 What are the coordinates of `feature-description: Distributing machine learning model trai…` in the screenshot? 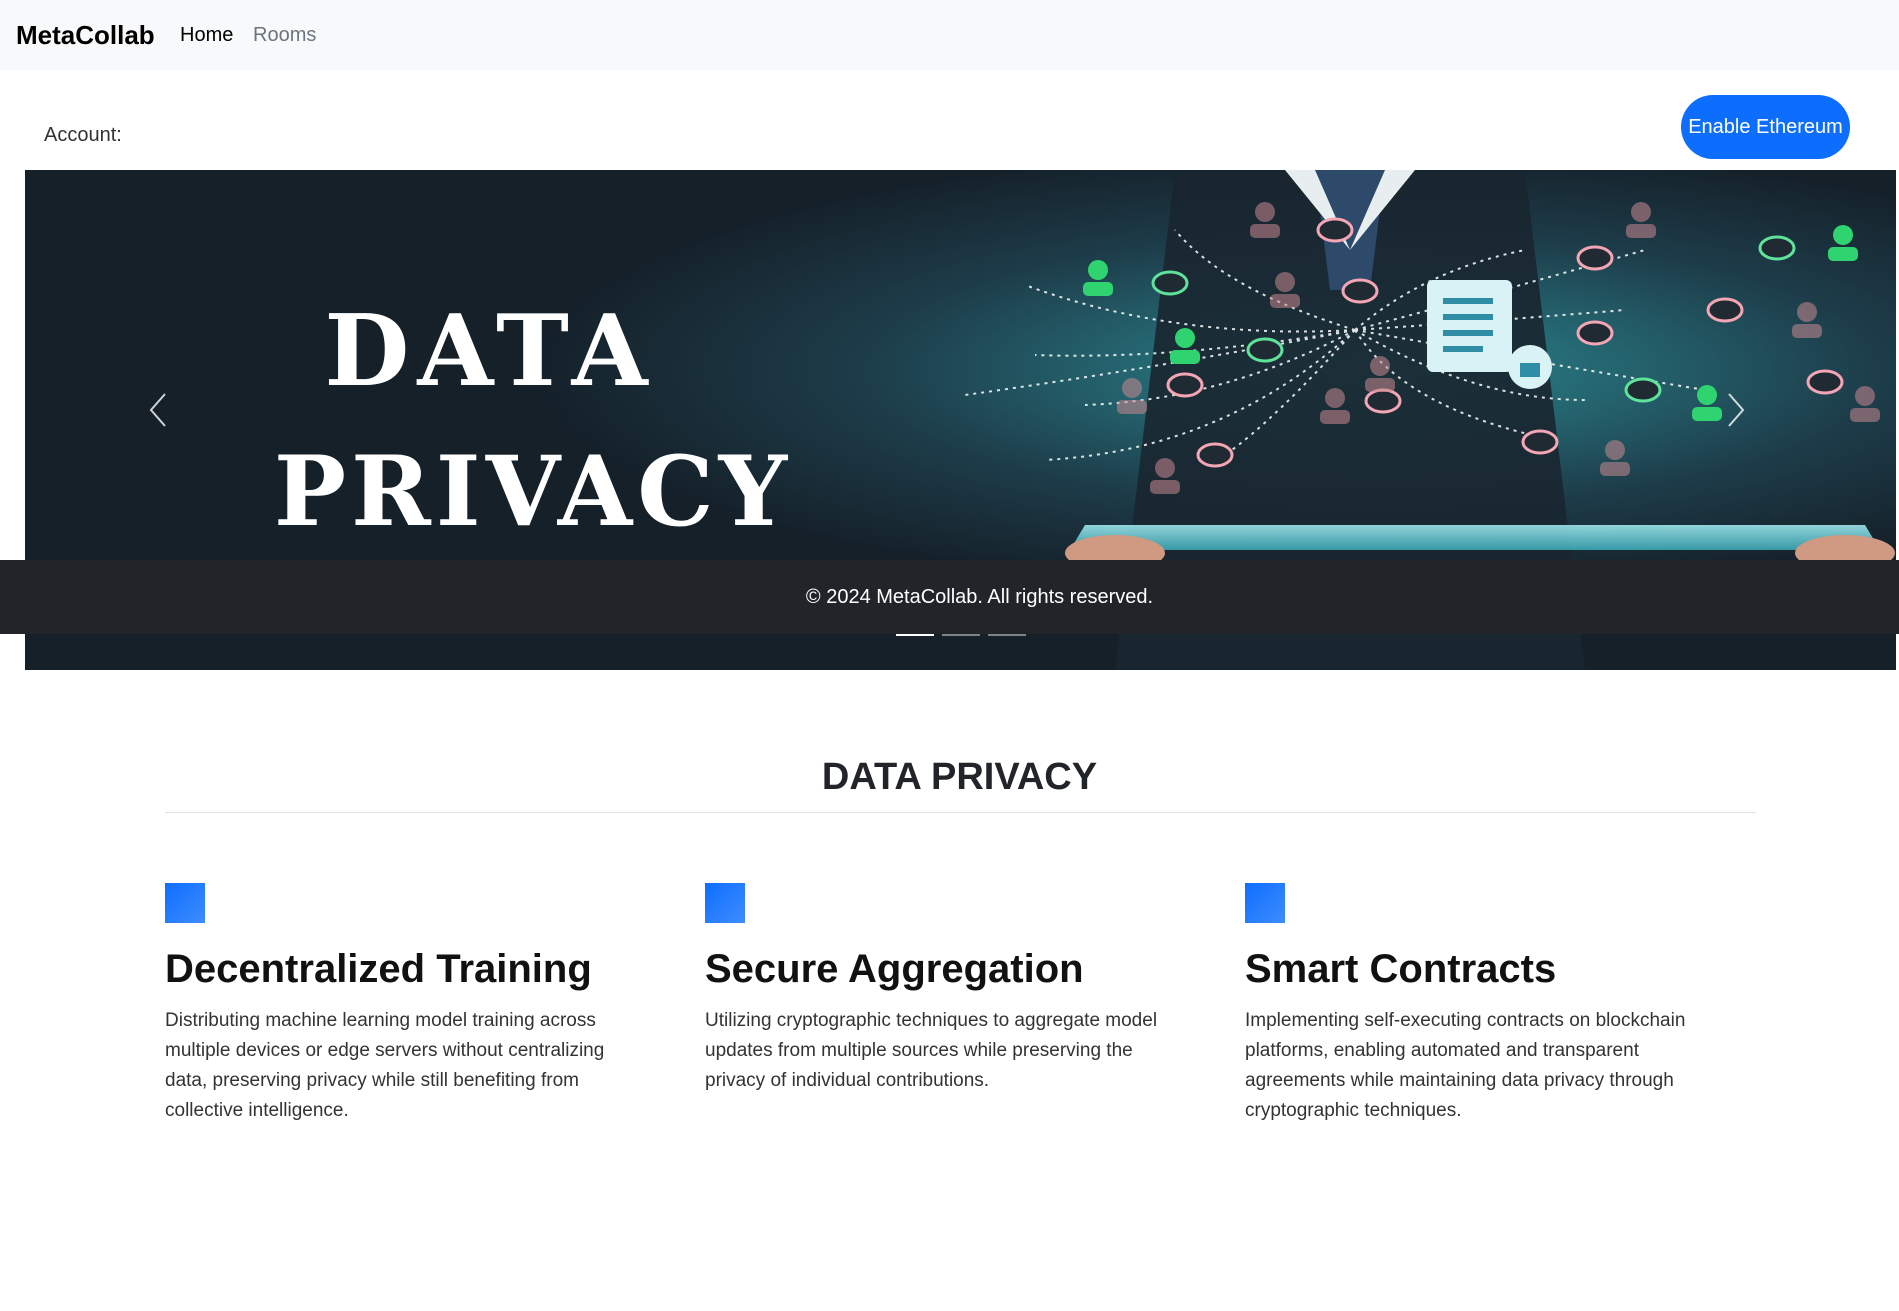 It's located at (385, 1065).